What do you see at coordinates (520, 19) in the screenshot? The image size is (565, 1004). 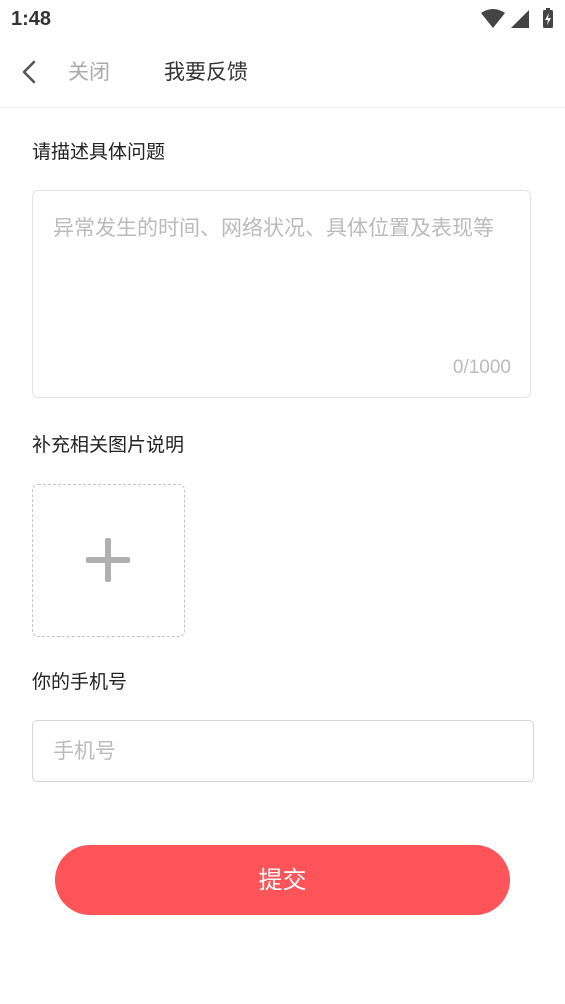 I see `cellular-signal-icon` at bounding box center [520, 19].